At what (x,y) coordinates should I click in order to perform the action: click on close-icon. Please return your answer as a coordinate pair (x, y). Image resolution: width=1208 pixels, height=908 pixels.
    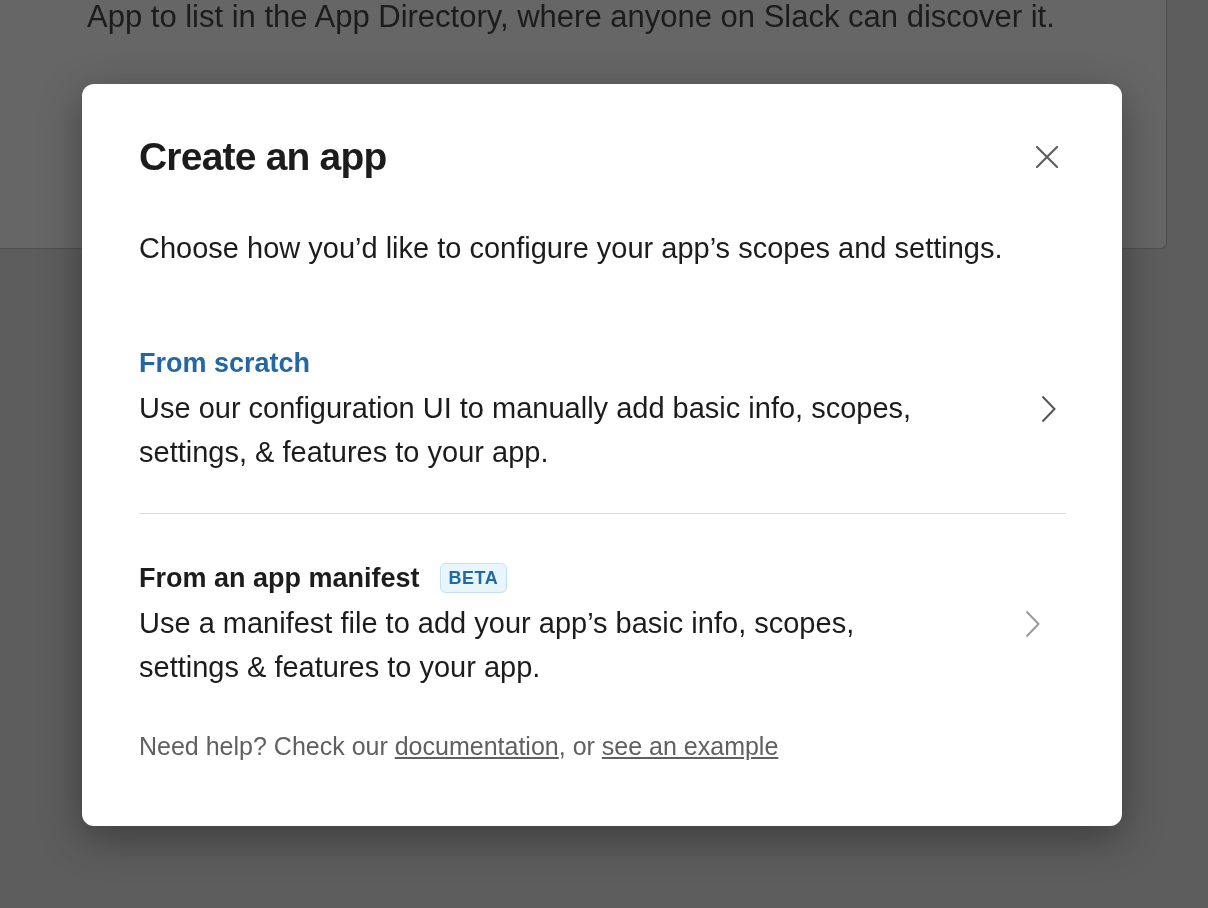
    Looking at the image, I should click on (1047, 157).